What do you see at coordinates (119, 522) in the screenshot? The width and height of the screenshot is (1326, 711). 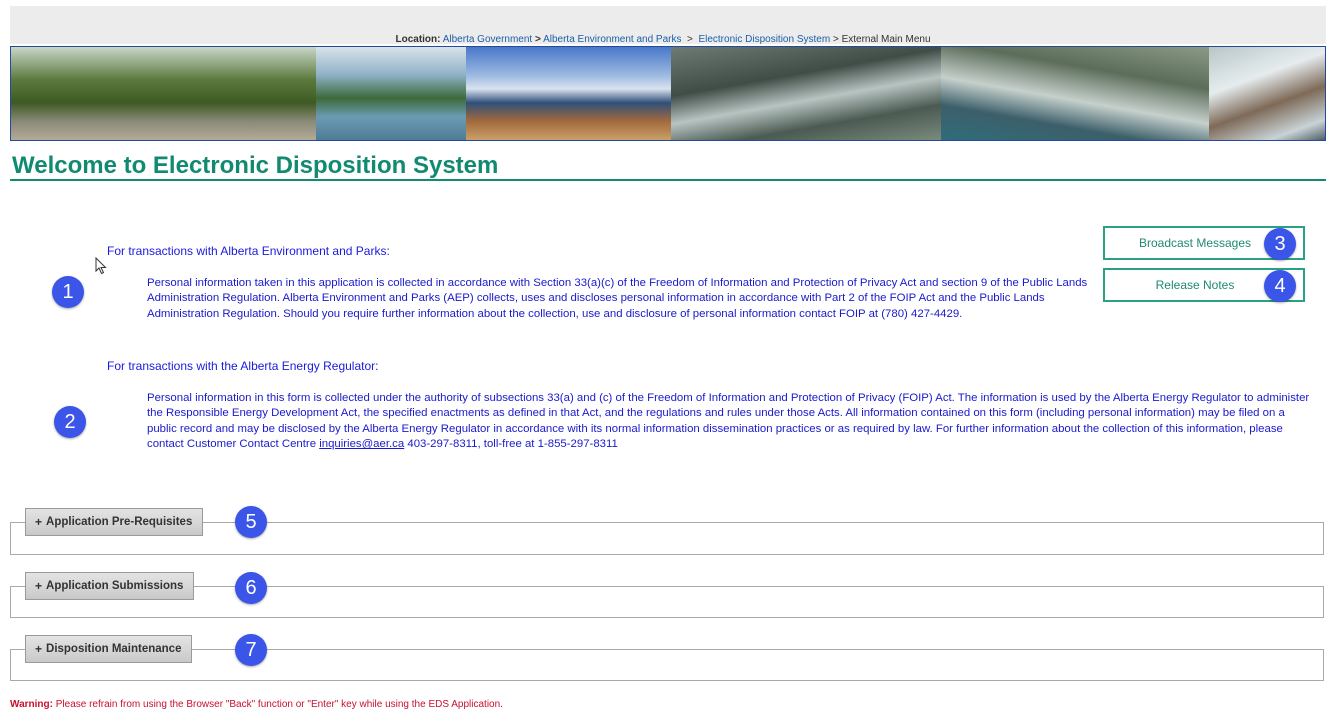 I see `section-label: Application Pre-Requisites` at bounding box center [119, 522].